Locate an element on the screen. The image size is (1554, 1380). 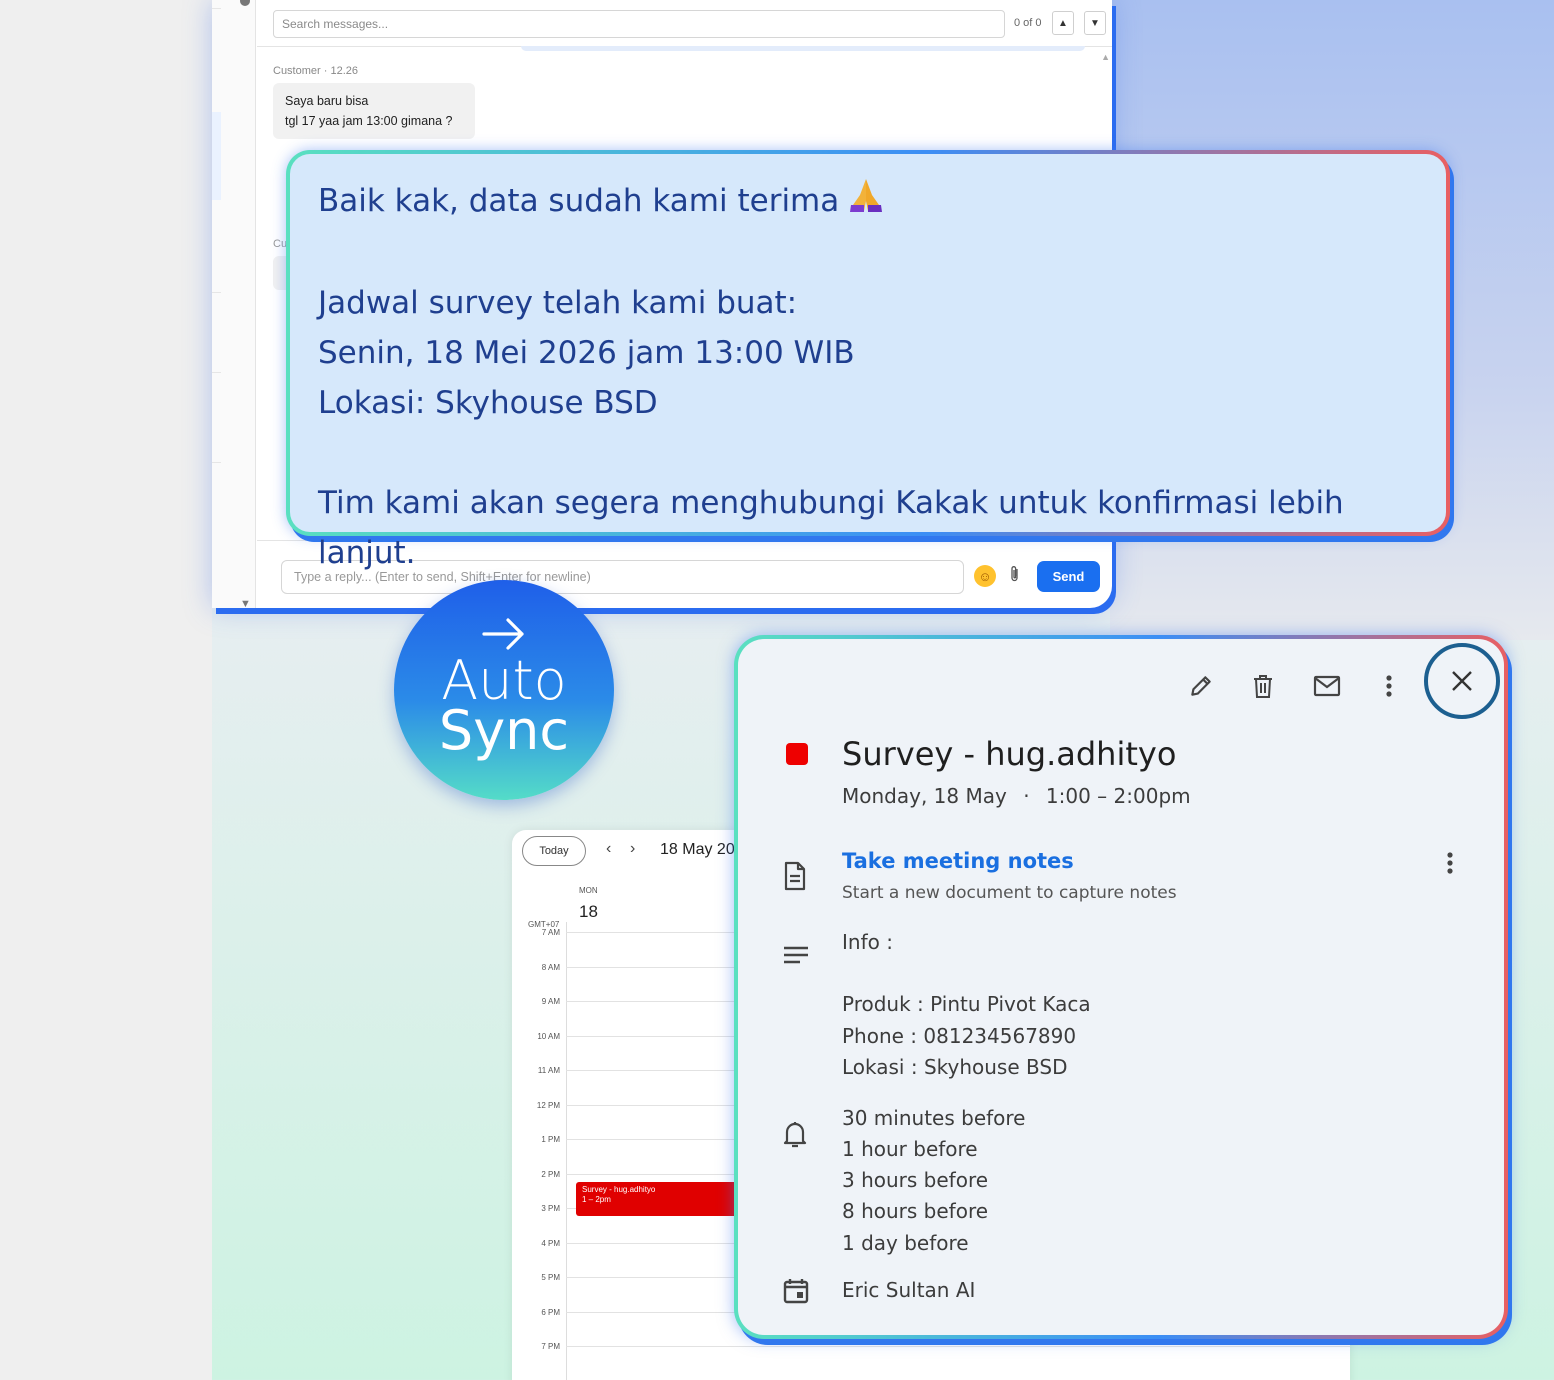
chevron-left-icon: ‹ is located at coordinates (608, 849).